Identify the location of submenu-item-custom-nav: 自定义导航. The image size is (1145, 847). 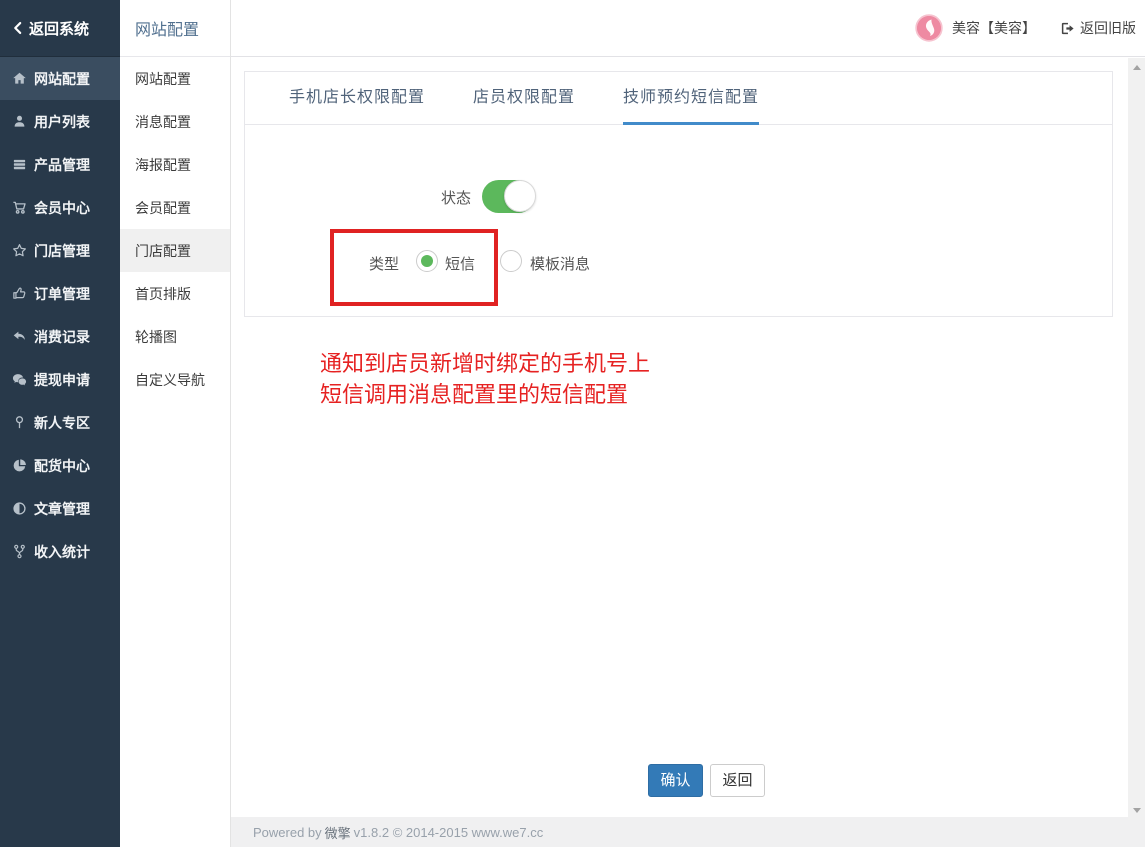
(175, 379).